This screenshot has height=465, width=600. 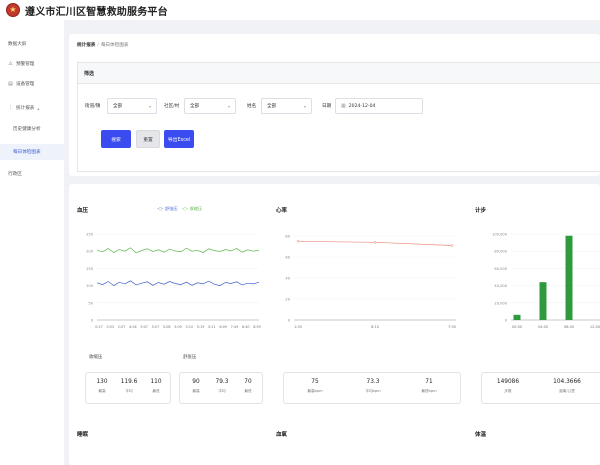 I want to click on date-picker: ▦ 2024-12-04, so click(x=379, y=106).